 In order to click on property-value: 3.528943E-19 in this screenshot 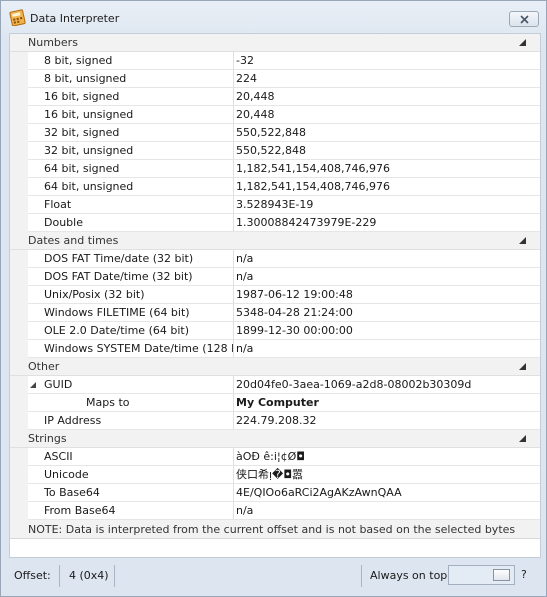, I will do `click(387, 205)`.